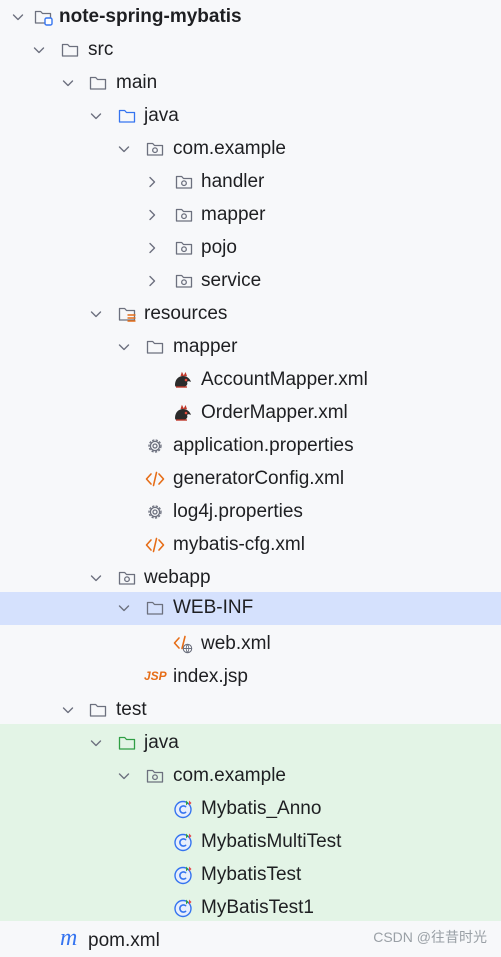  I want to click on tree-node-src: src, so click(250, 49).